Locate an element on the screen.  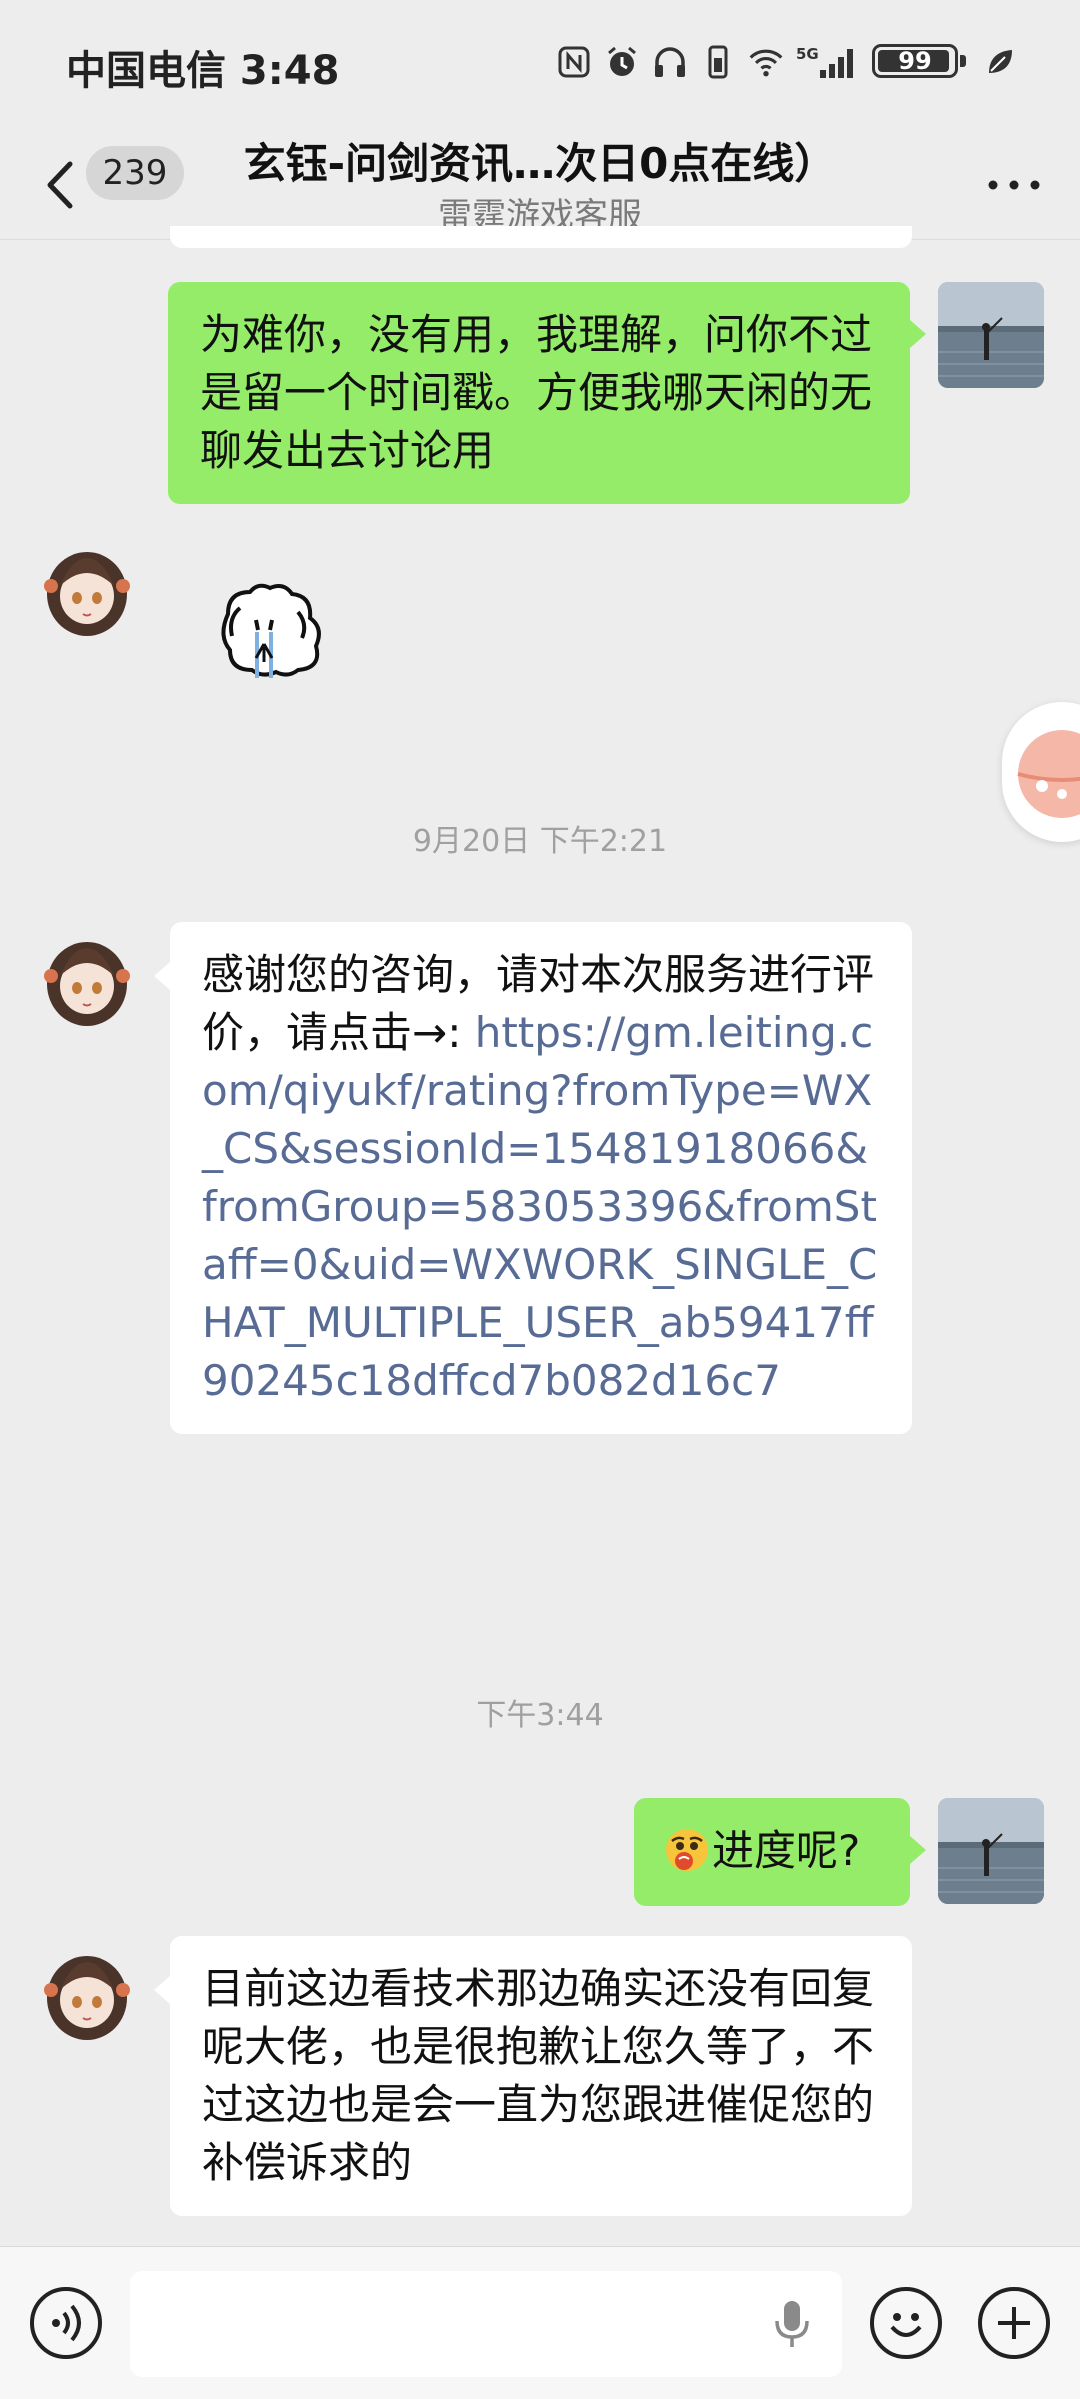
headphones-icon is located at coordinates (670, 62).